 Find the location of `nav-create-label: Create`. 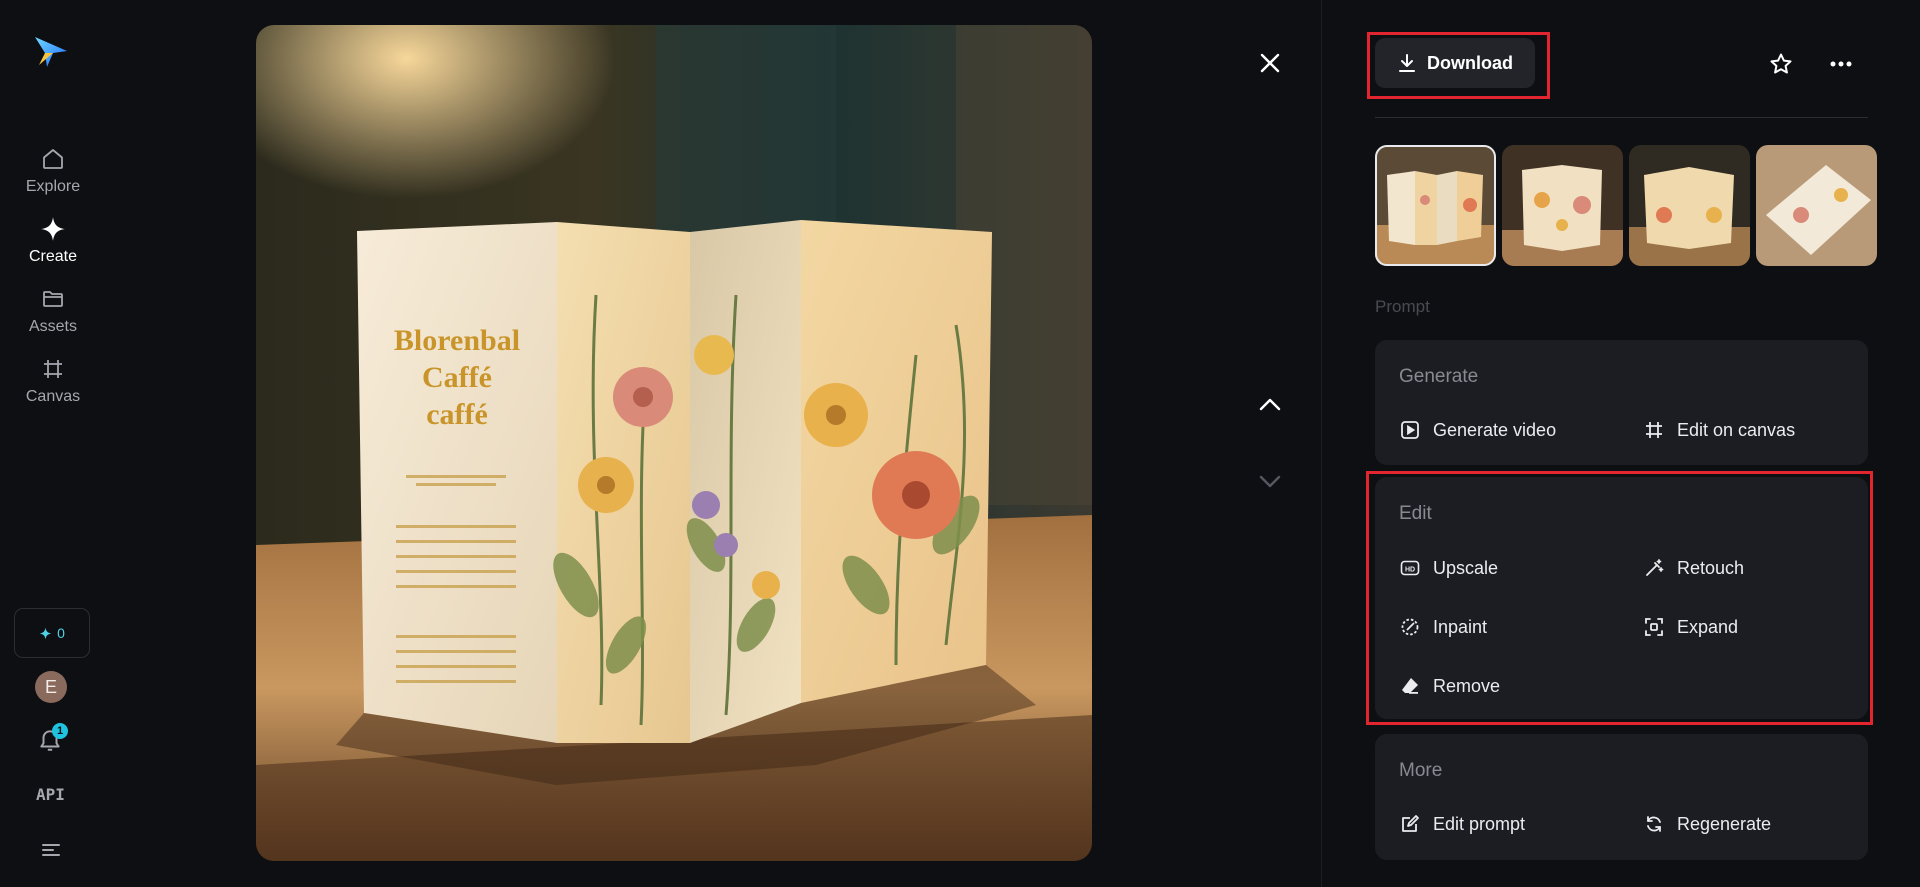

nav-create-label: Create is located at coordinates (53, 256).